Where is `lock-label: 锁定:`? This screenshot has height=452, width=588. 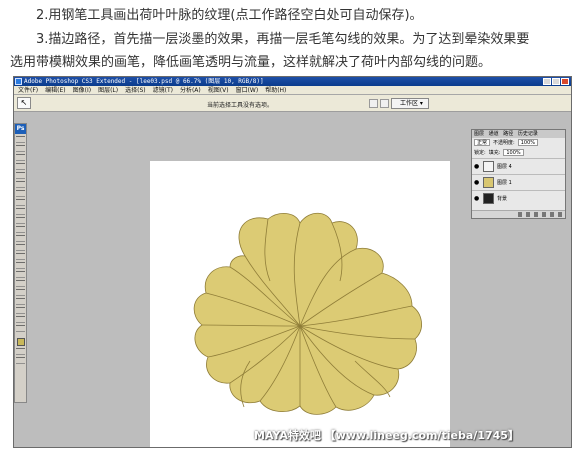
lock-label: 锁定: is located at coordinates (480, 153).